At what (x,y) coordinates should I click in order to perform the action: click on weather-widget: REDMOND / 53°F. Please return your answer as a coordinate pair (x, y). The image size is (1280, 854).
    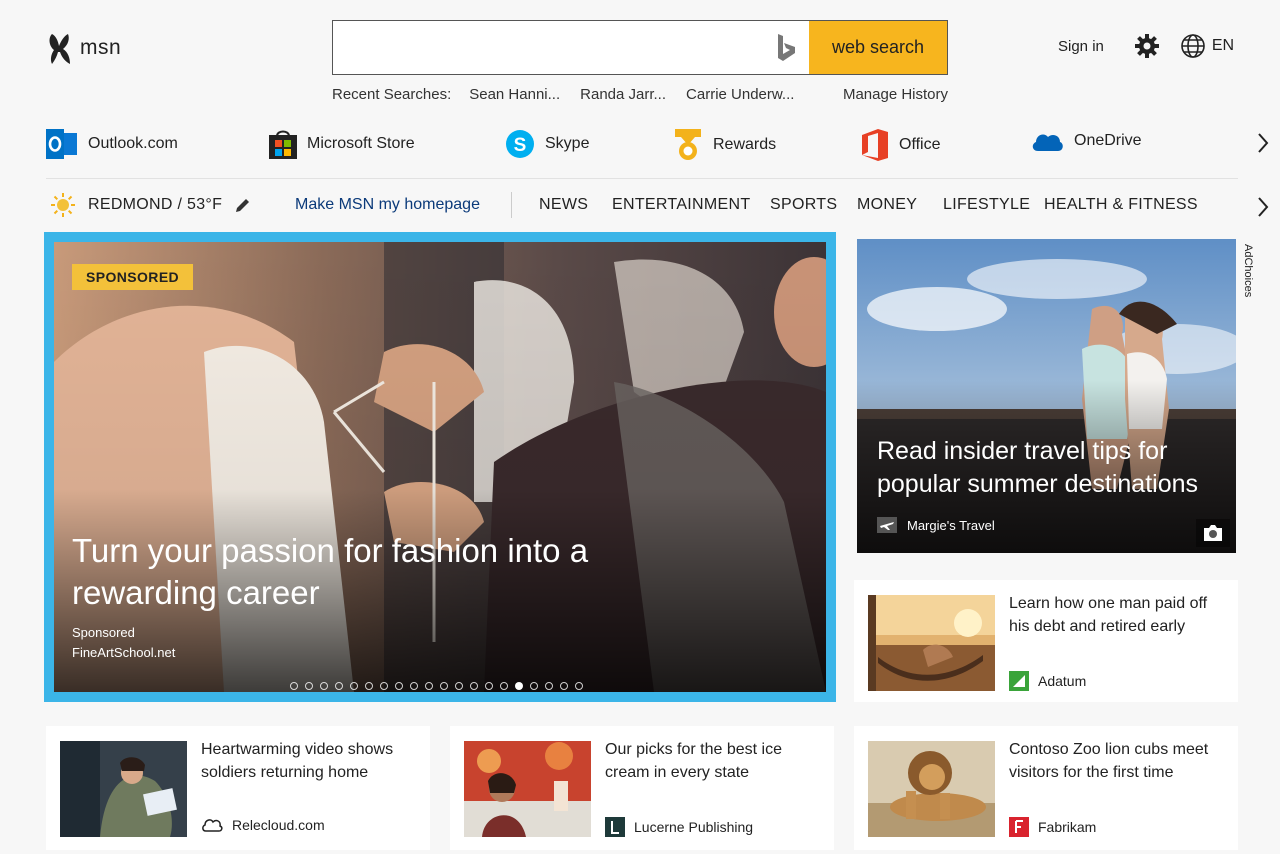
    Looking at the image, I should click on (151, 205).